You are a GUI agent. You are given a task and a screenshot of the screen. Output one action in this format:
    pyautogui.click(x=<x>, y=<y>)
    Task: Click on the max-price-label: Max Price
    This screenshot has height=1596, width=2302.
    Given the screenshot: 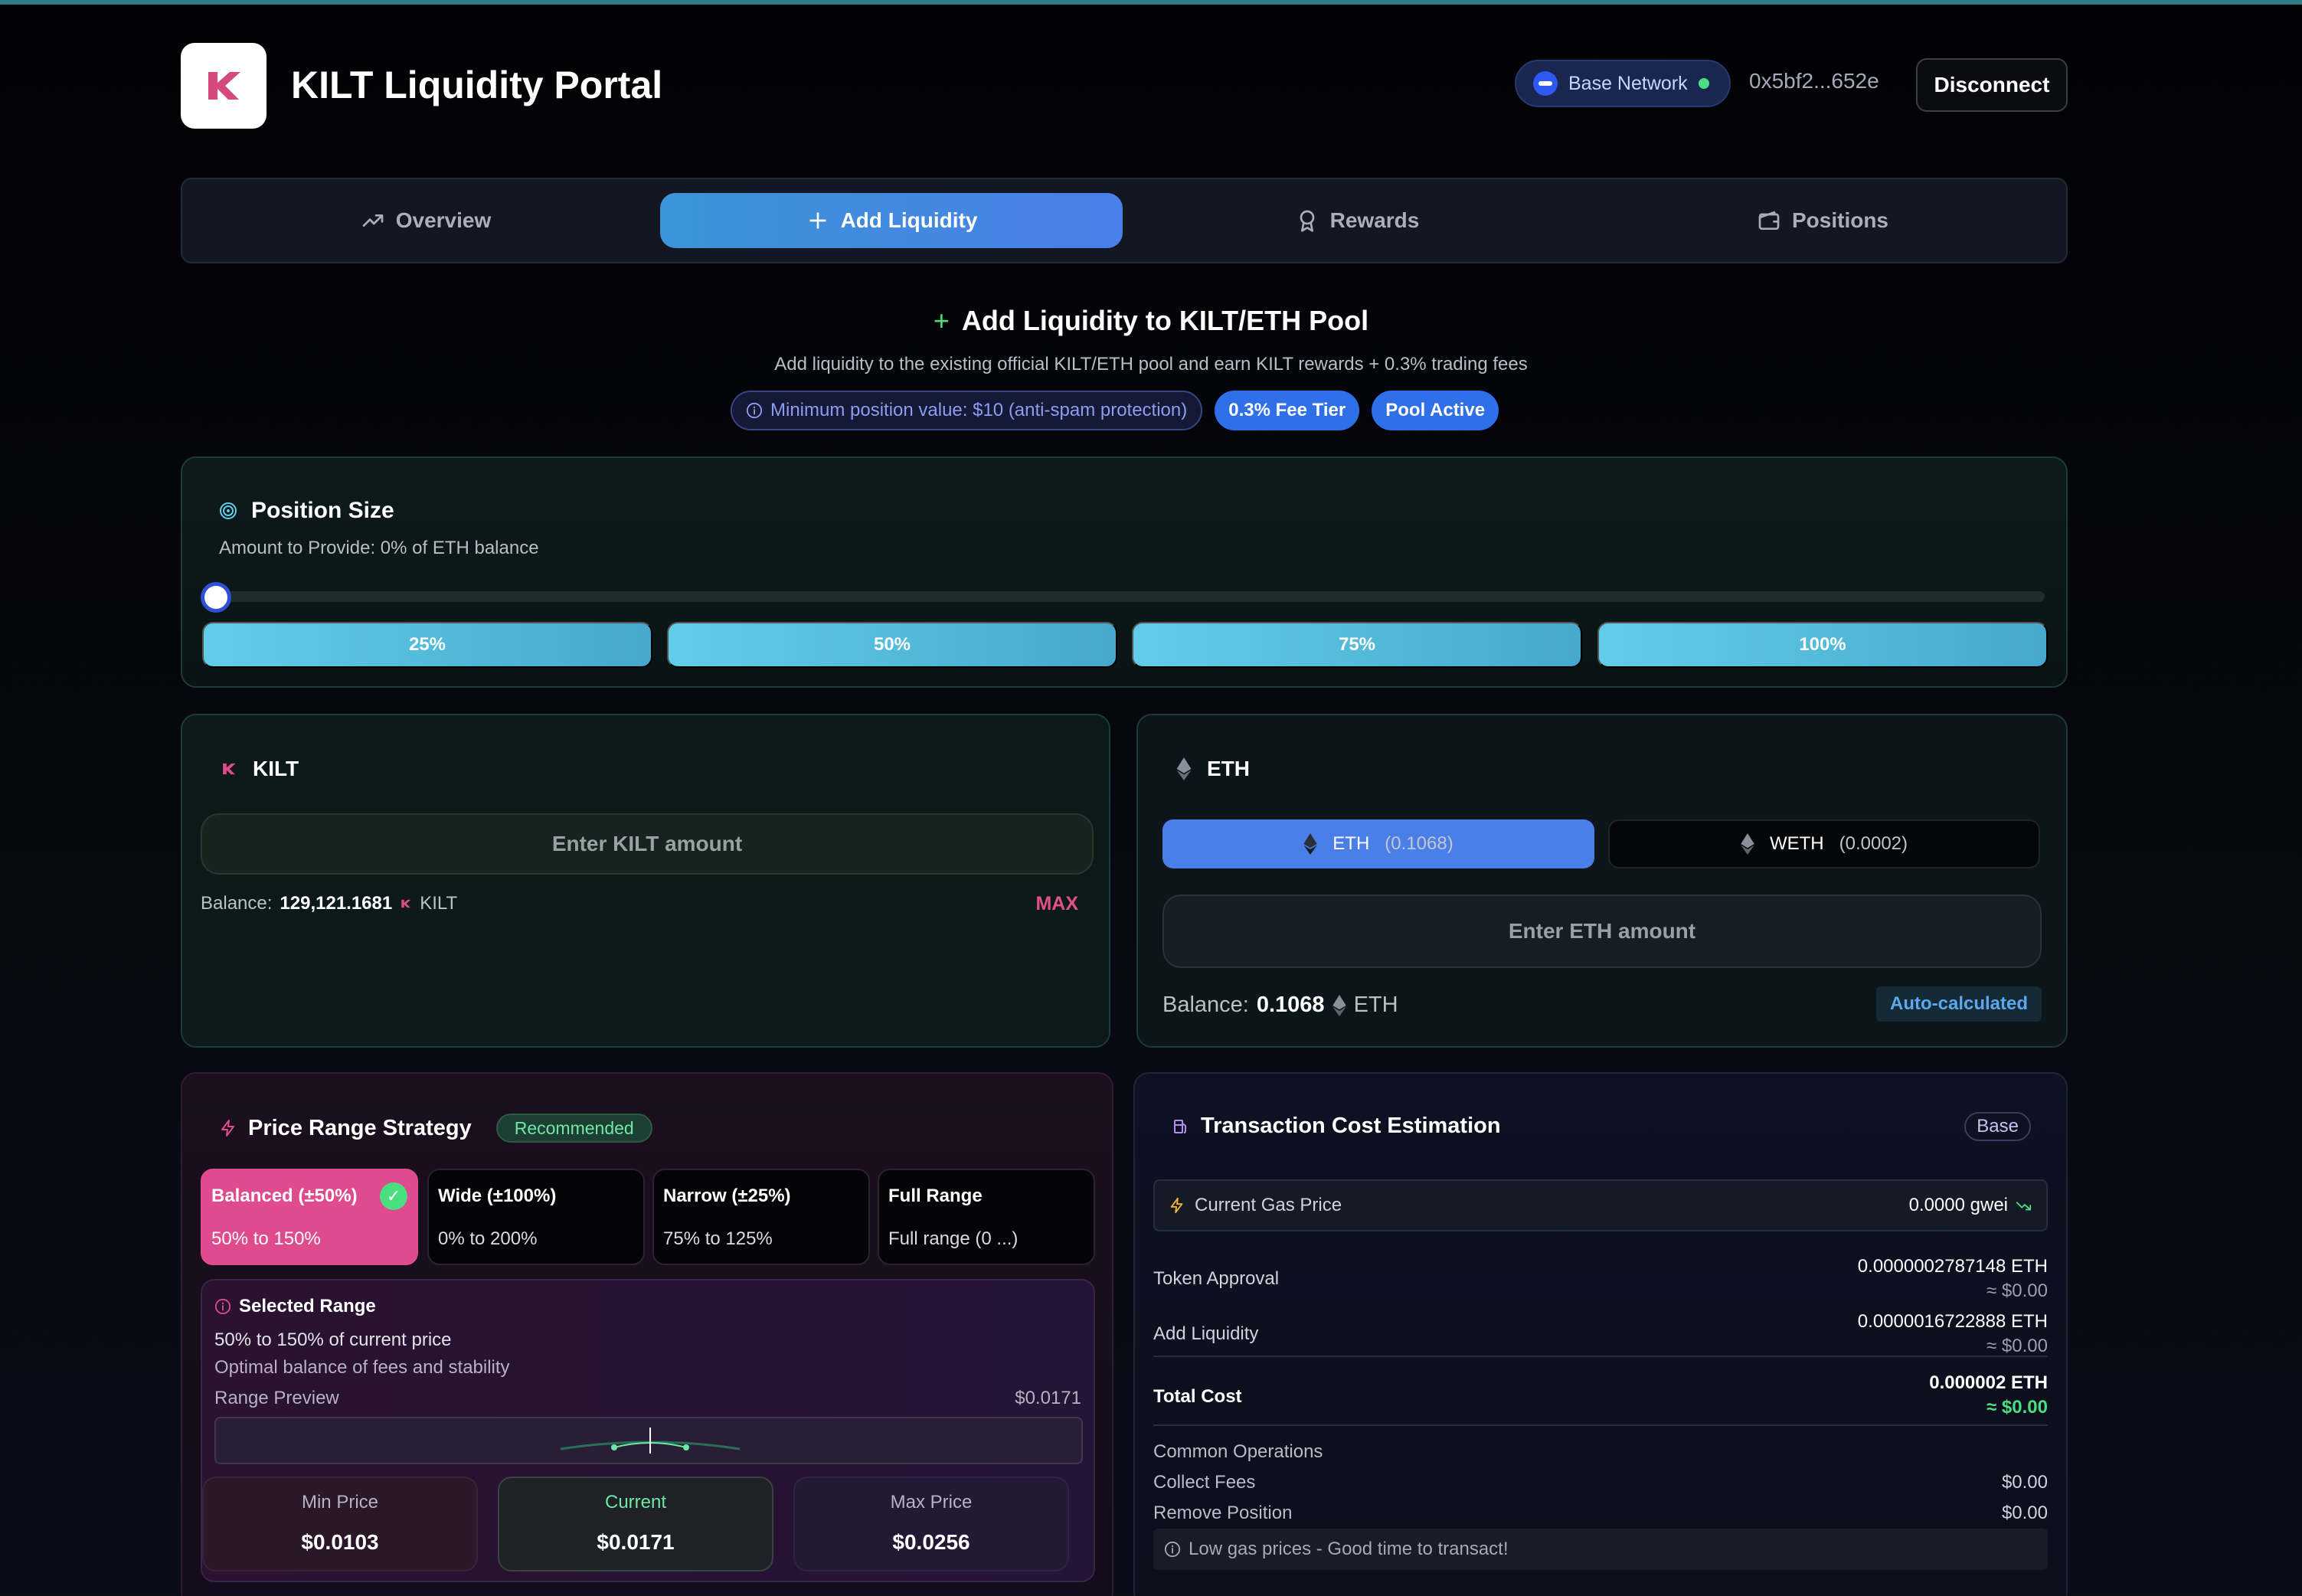 What is the action you would take?
    pyautogui.click(x=931, y=1503)
    